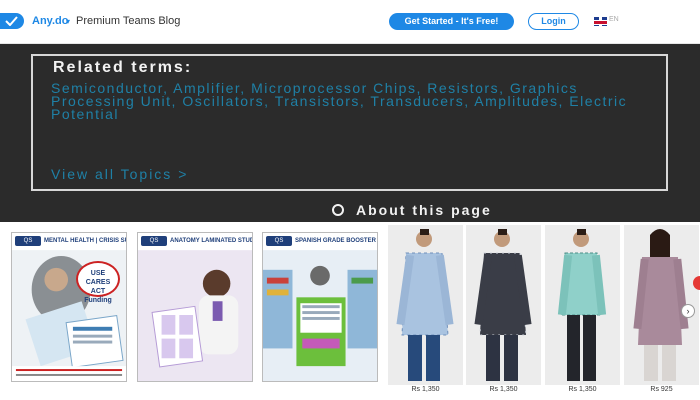 The image size is (700, 400). What do you see at coordinates (68, 21) in the screenshot?
I see `chevron-down-icon: ▾` at bounding box center [68, 21].